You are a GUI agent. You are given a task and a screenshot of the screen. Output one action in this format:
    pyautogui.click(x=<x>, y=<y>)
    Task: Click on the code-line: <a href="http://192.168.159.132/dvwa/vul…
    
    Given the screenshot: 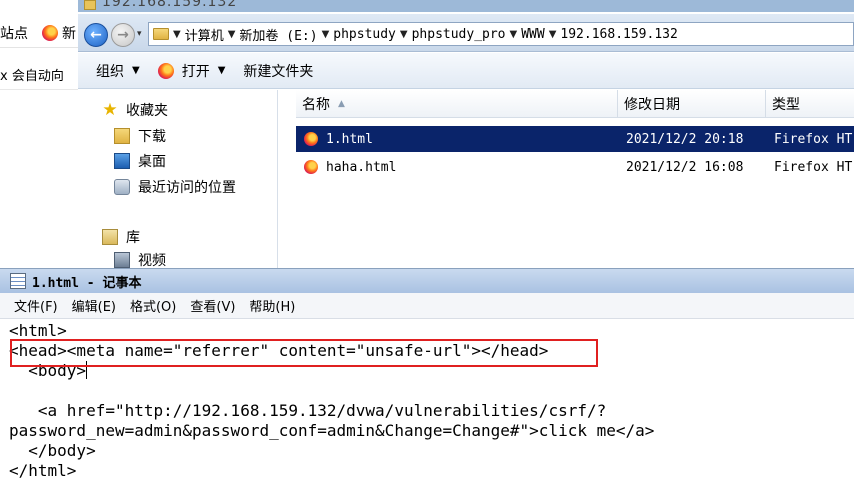 What is the action you would take?
    pyautogui.click(x=308, y=410)
    